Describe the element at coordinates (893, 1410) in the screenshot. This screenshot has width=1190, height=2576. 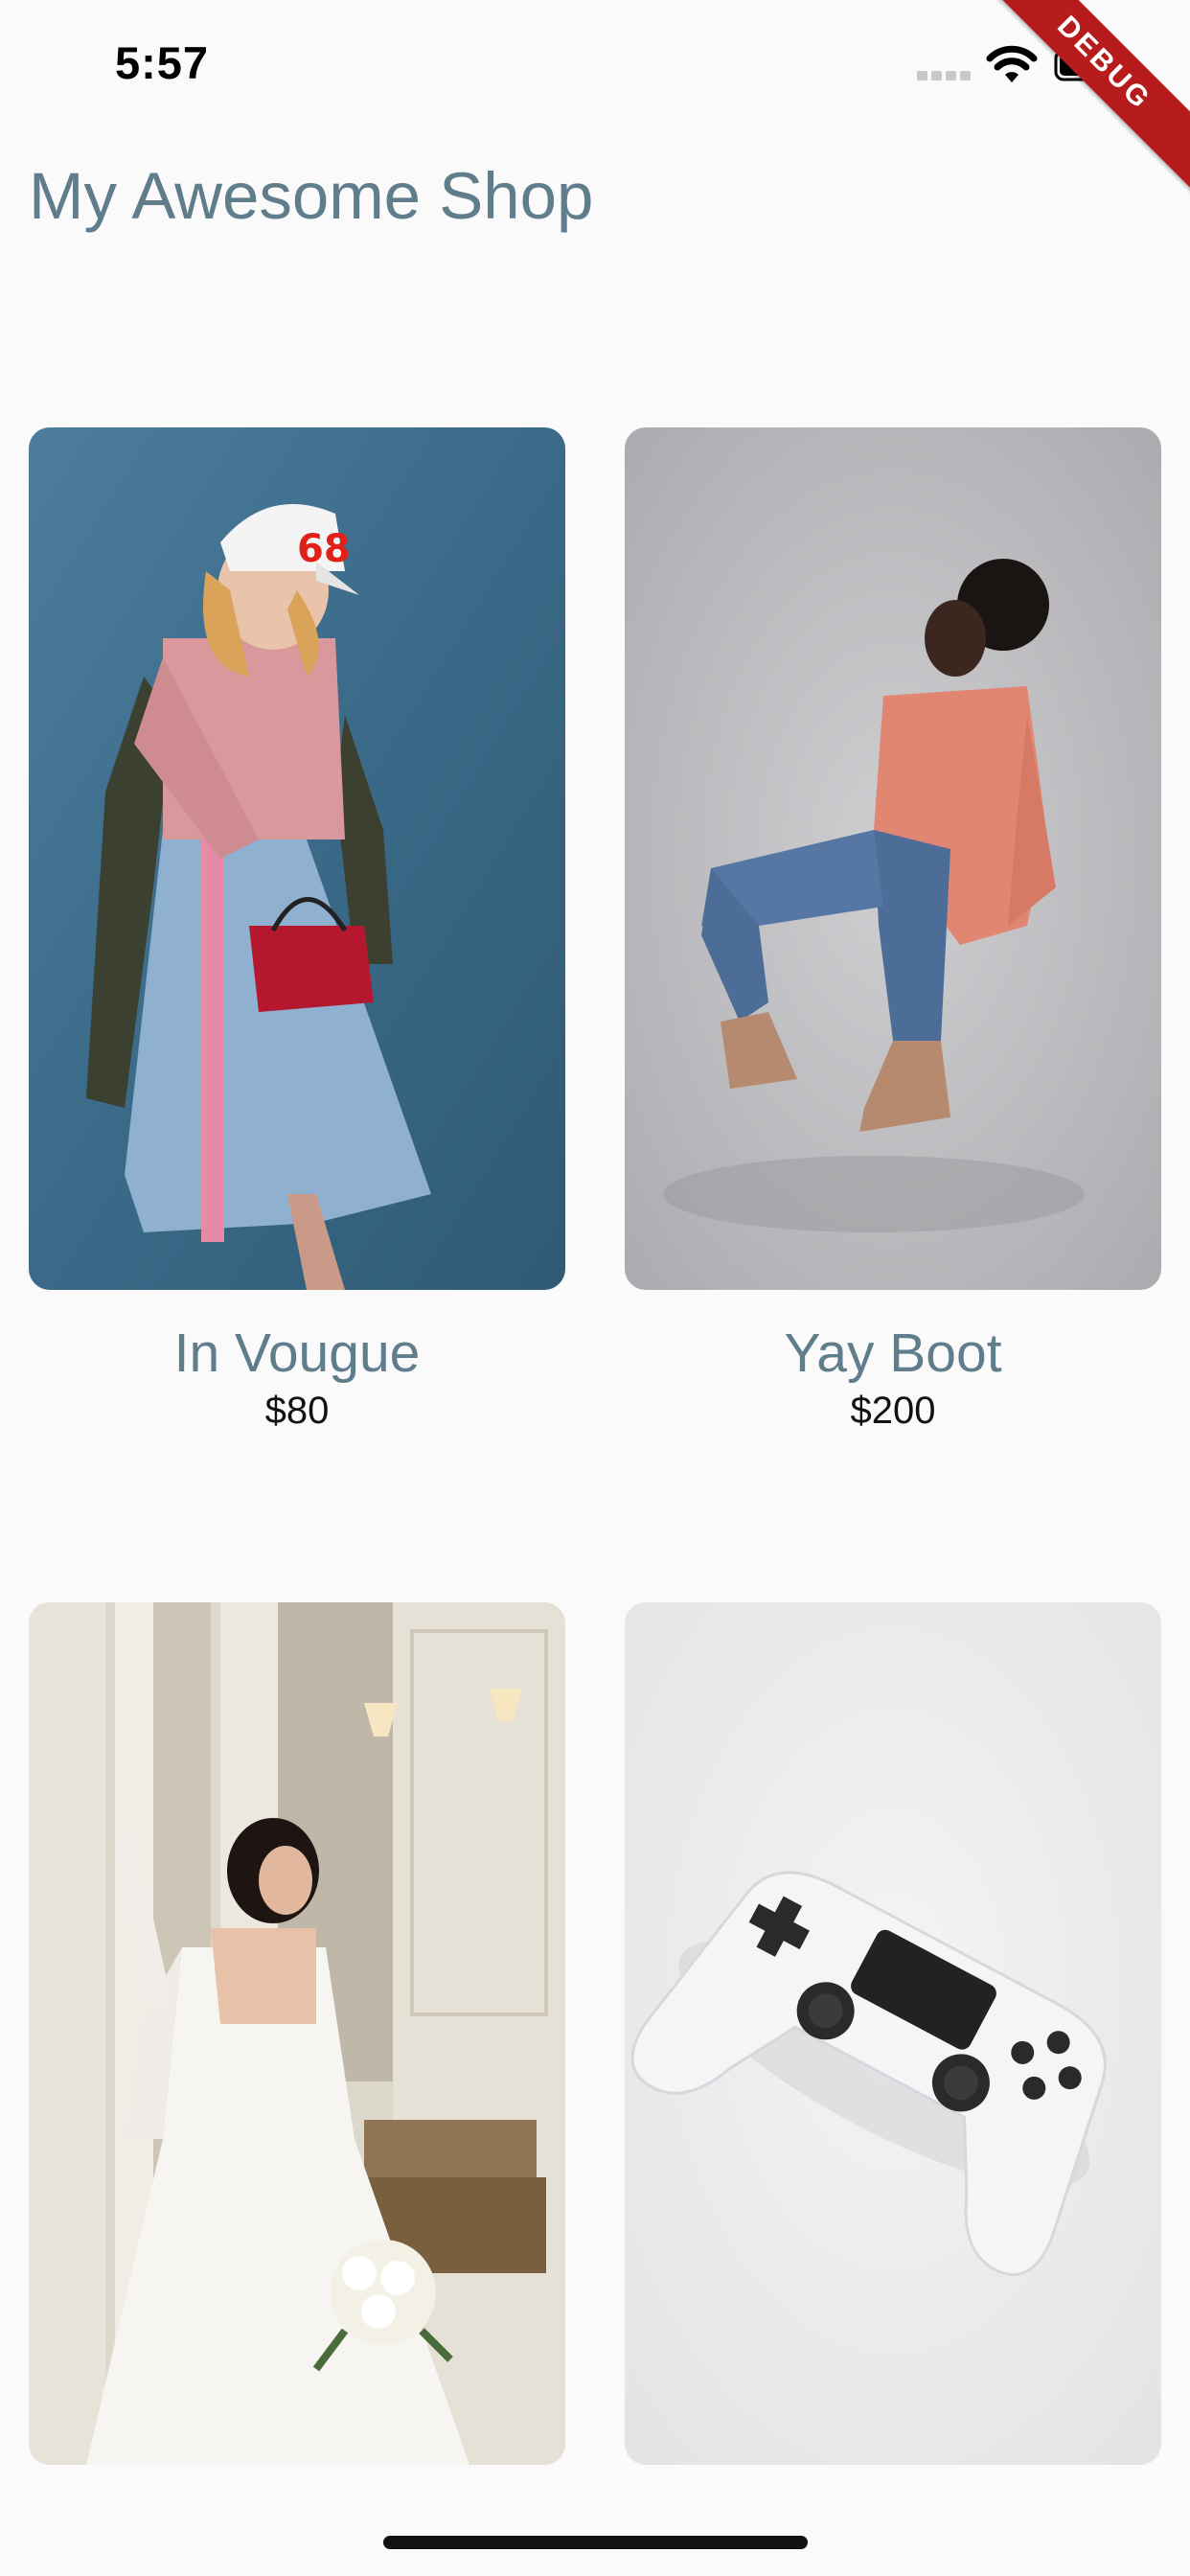
I see `product-price: $200` at that location.